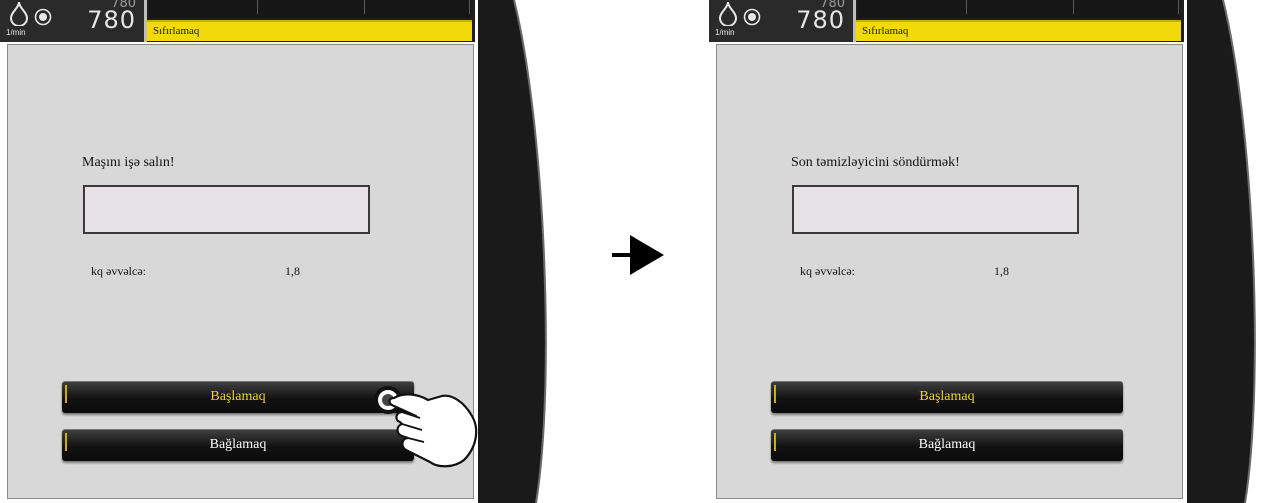 The width and height of the screenshot is (1271, 503). Describe the element at coordinates (426, 427) in the screenshot. I see `pointing-hand-icon` at that location.